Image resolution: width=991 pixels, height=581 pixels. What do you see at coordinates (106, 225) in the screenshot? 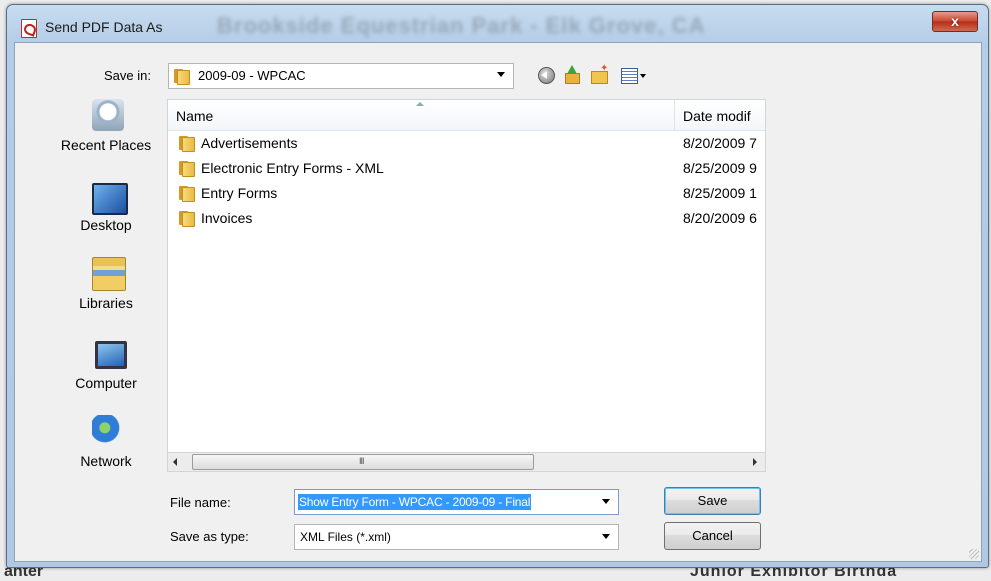
I see `place-label: Desktop` at bounding box center [106, 225].